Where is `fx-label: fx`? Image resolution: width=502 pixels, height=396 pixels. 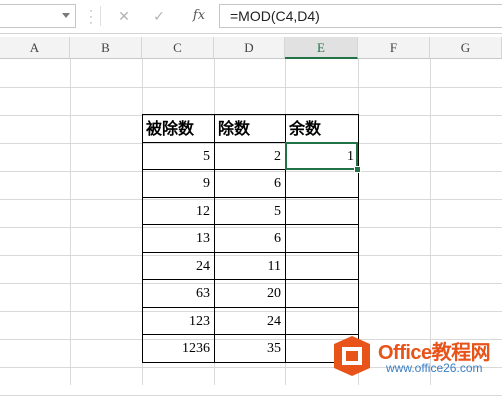 fx-label: fx is located at coordinates (199, 15).